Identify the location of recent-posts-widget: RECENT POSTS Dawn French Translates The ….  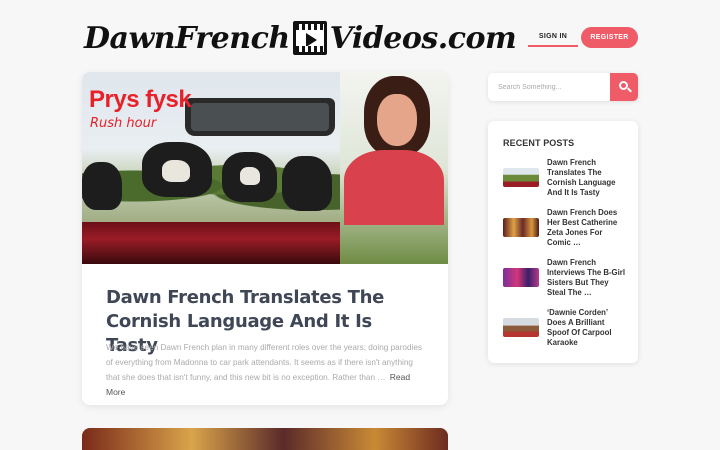
(563, 242).